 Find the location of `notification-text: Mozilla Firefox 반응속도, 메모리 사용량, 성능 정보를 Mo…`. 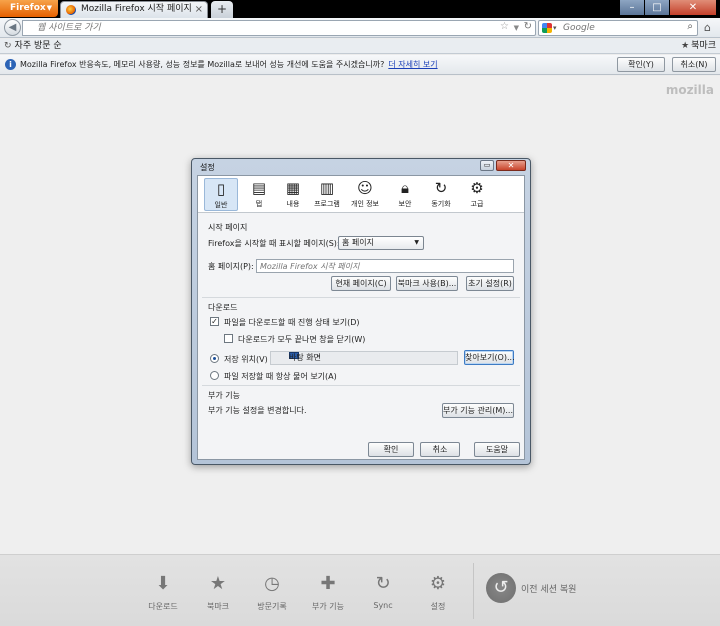

notification-text: Mozilla Firefox 반응속도, 메모리 사용량, 성능 정보를 Mo… is located at coordinates (202, 64).